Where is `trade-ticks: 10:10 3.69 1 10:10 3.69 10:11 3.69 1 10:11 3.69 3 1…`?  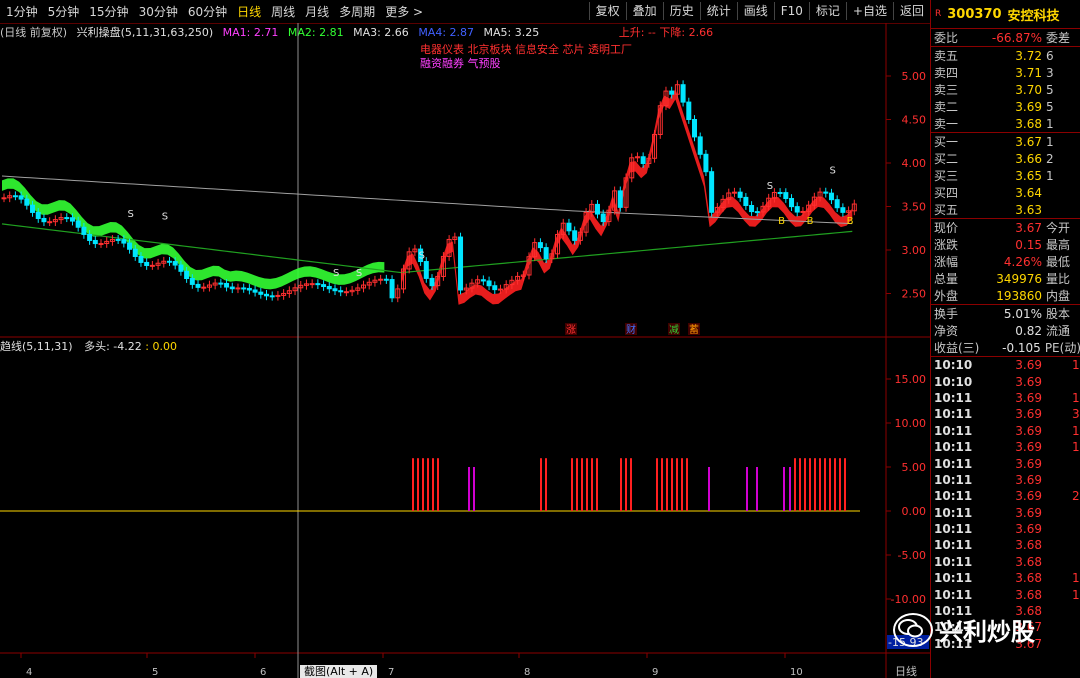
trade-ticks: 10:10 3.69 1 10:10 3.69 10:11 3.69 1 10:11 3.69 3 1… is located at coordinates (1005, 504).